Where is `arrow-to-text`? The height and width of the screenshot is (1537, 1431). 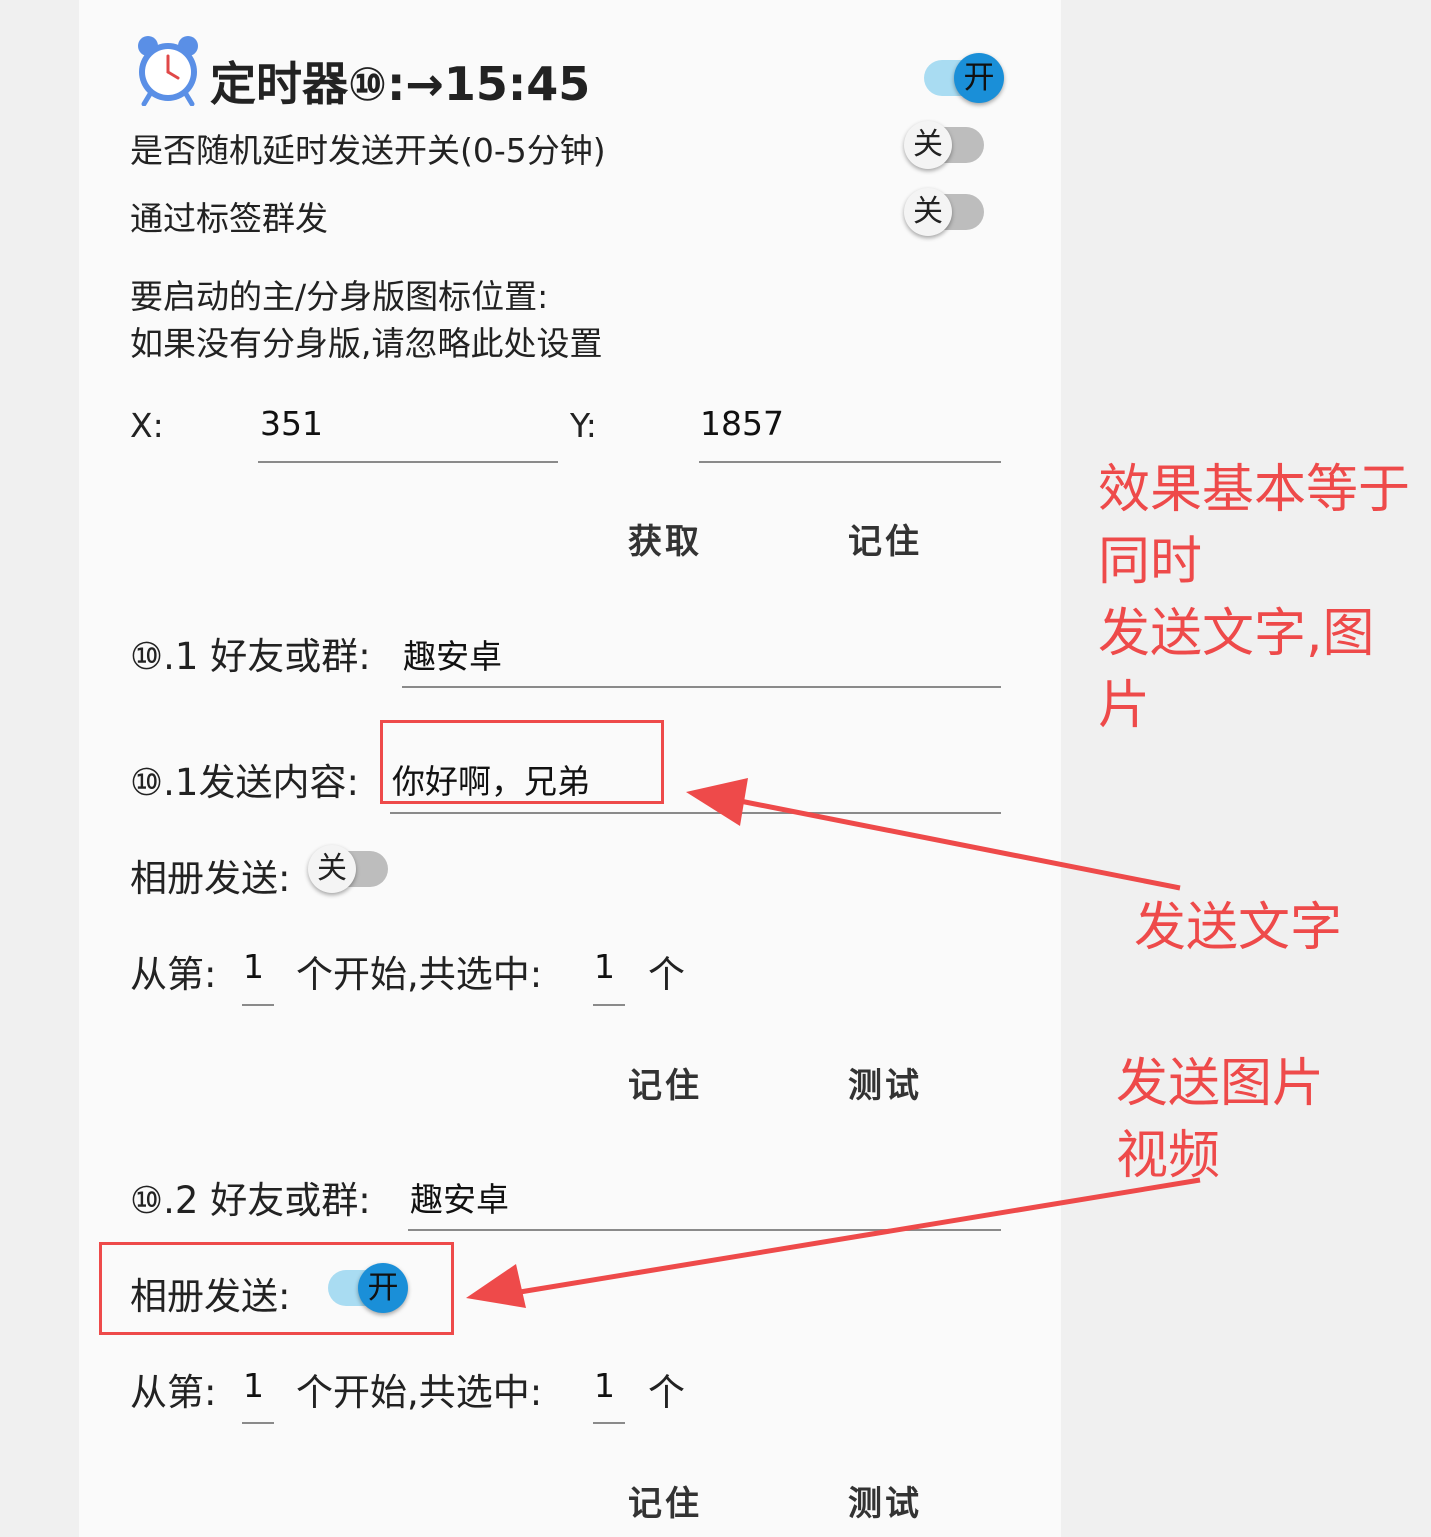
arrow-to-text is located at coordinates (933, 834).